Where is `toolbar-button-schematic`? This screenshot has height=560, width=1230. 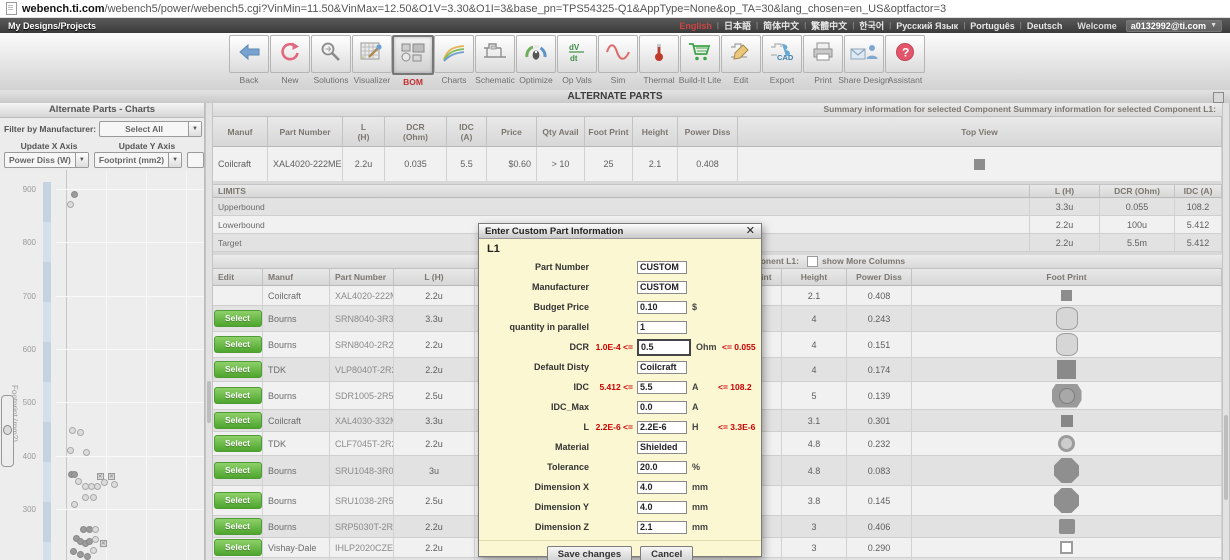
toolbar-button-schematic is located at coordinates (495, 54).